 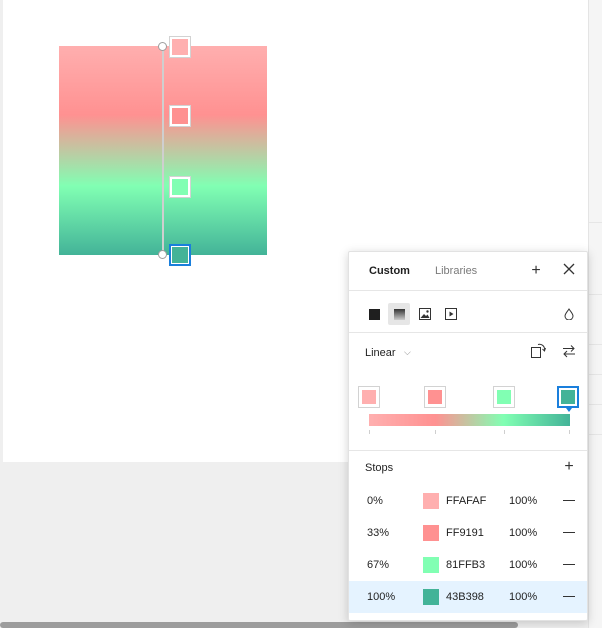 I want to click on gradient-handle-end, so click(x=162, y=254).